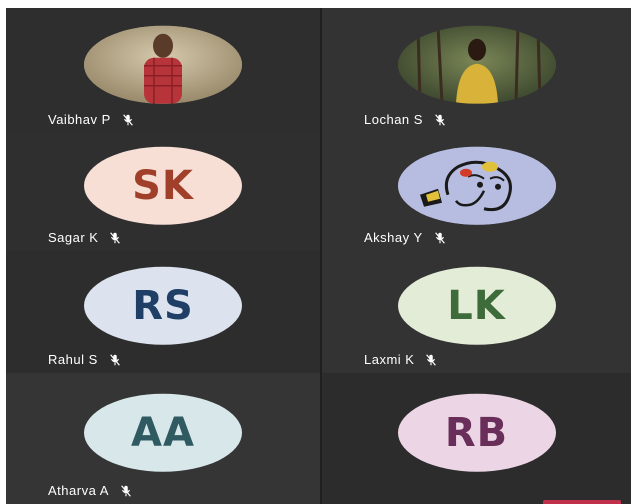  I want to click on participant-tile-akshay: Akshay Y, so click(476, 192).